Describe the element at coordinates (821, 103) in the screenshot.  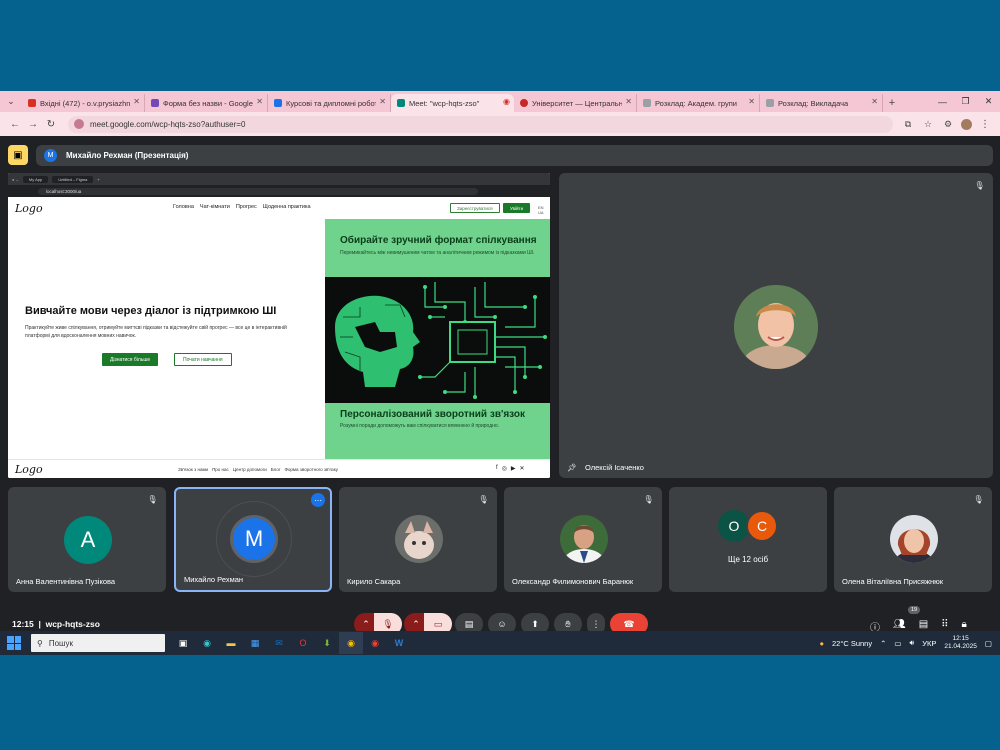
I see `browser-tab: Розклад: Викладача ✕` at that location.